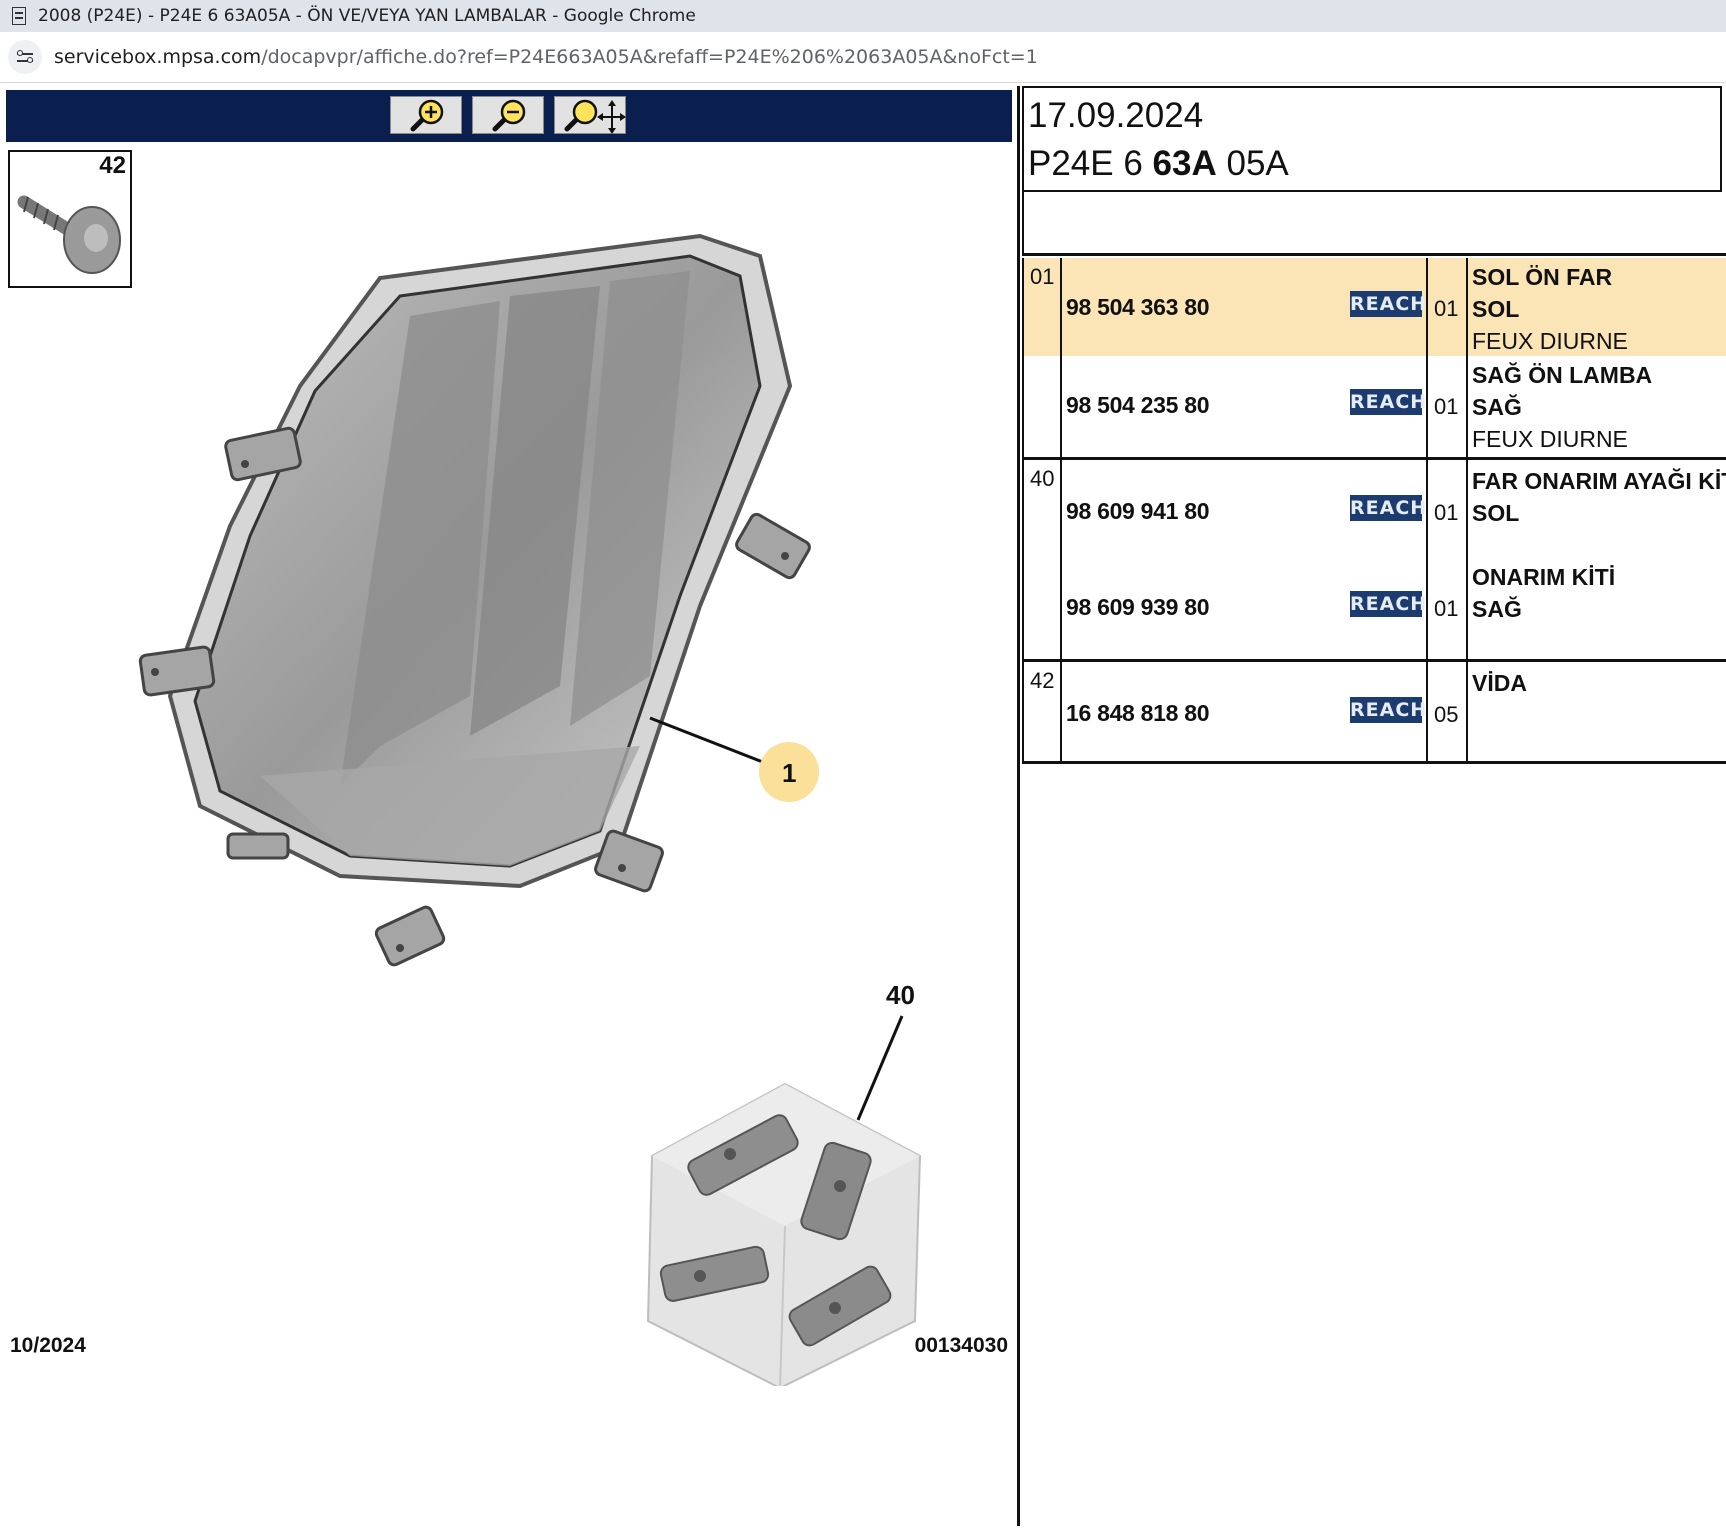 The width and height of the screenshot is (1726, 1536). Describe the element at coordinates (1041, 712) in the screenshot. I see `ref-cell: 42` at that location.